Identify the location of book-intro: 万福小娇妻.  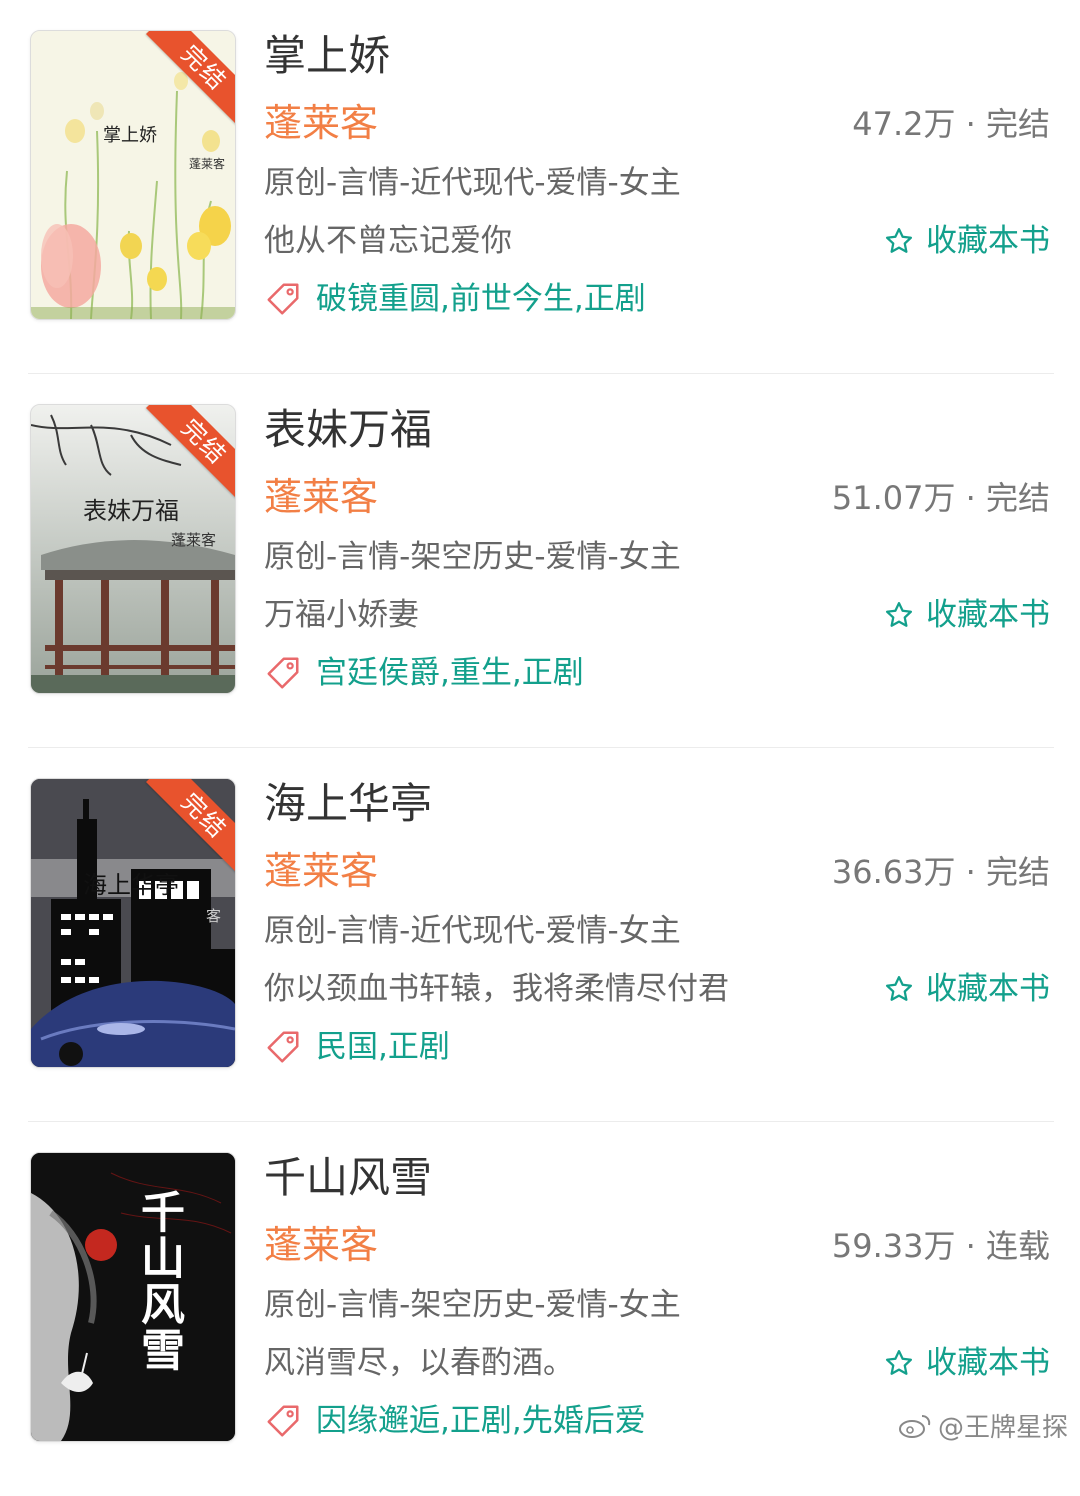
(341, 615).